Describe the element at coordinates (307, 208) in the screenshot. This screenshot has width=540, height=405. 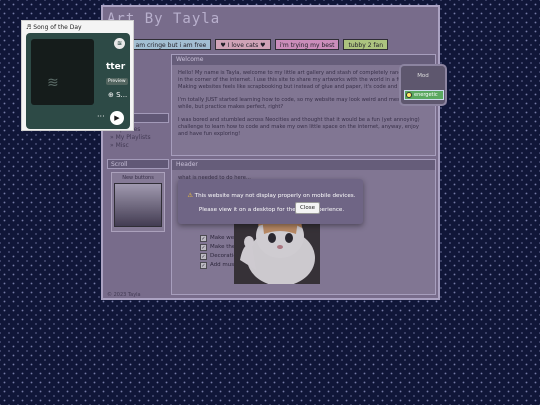
I see `close-button: Close` at that location.